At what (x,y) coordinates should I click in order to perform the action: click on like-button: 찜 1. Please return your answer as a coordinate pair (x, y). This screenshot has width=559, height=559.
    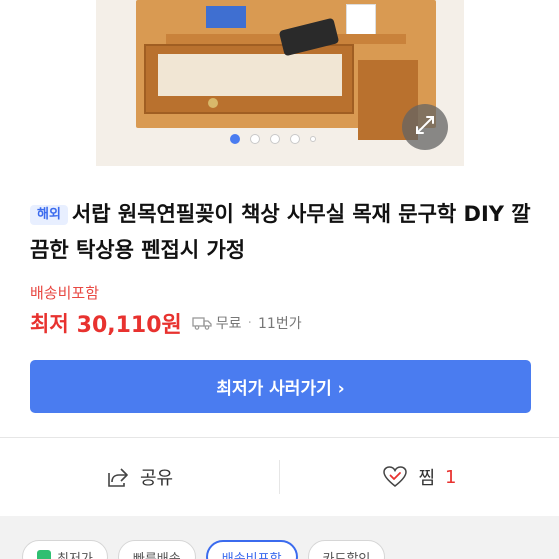
    Looking at the image, I should click on (419, 477).